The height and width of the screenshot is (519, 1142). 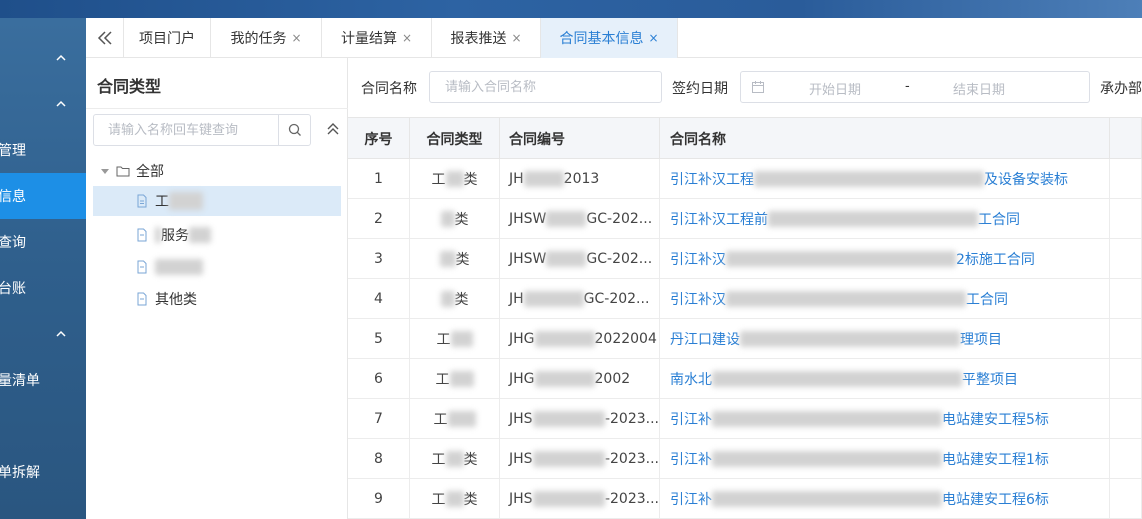 I want to click on table-row: 3 类 JHSW GC-202... 引江补汉 2标施工合同, so click(x=745, y=259).